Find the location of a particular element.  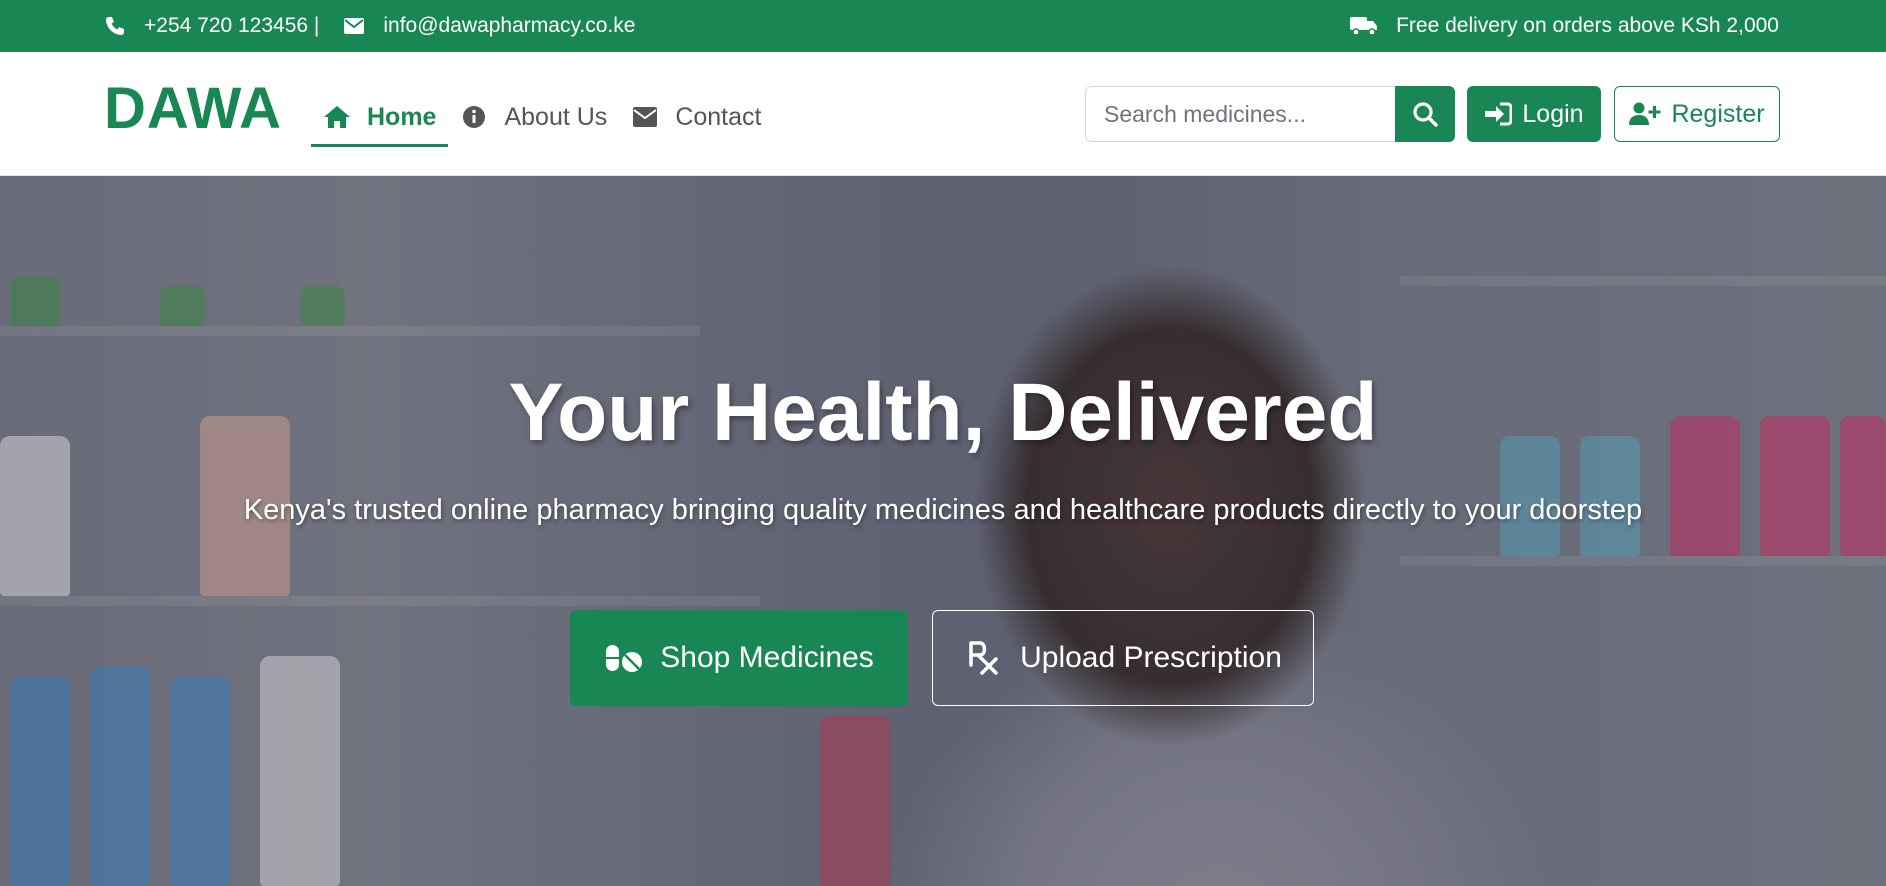

home-icon is located at coordinates (337, 117).